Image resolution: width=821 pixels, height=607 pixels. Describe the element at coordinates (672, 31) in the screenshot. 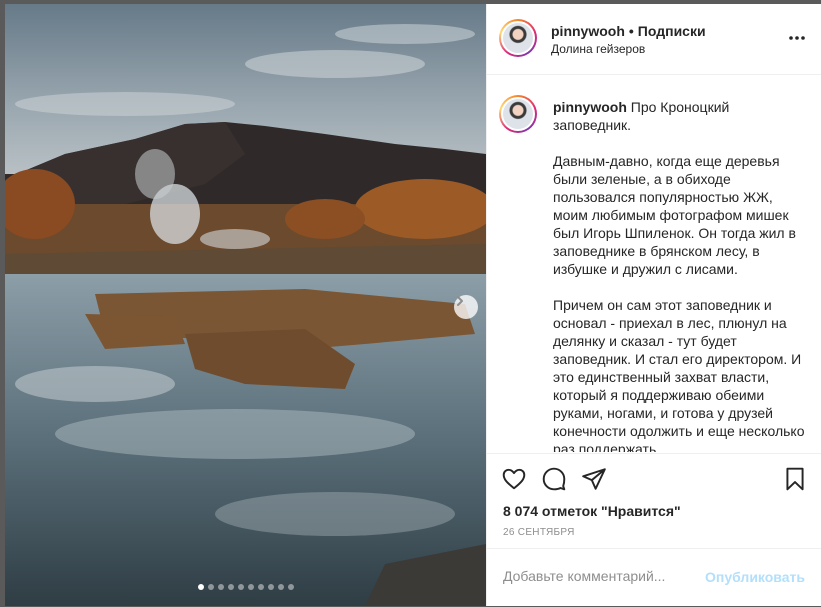

I see `following-button: Подписки` at that location.